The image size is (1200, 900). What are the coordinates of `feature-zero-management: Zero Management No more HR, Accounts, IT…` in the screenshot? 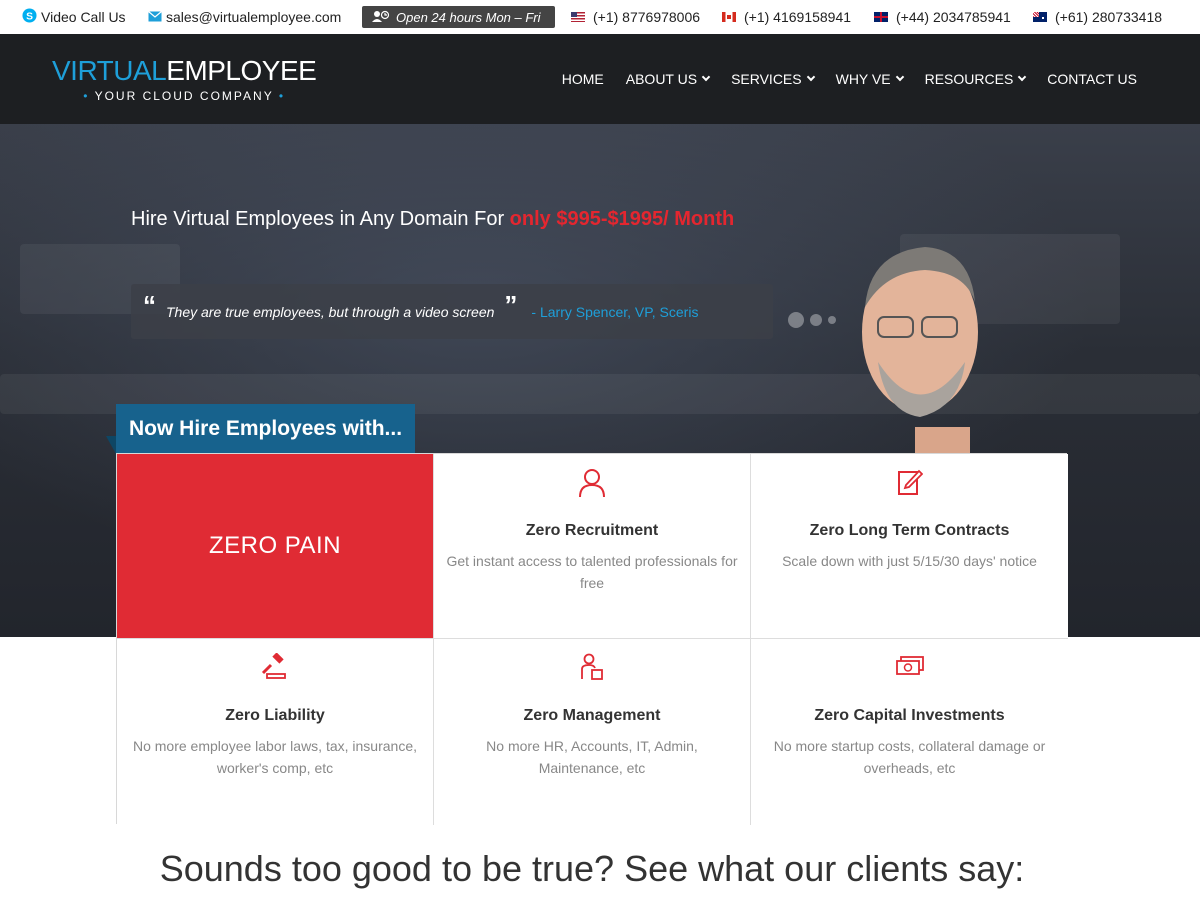 It's located at (592, 732).